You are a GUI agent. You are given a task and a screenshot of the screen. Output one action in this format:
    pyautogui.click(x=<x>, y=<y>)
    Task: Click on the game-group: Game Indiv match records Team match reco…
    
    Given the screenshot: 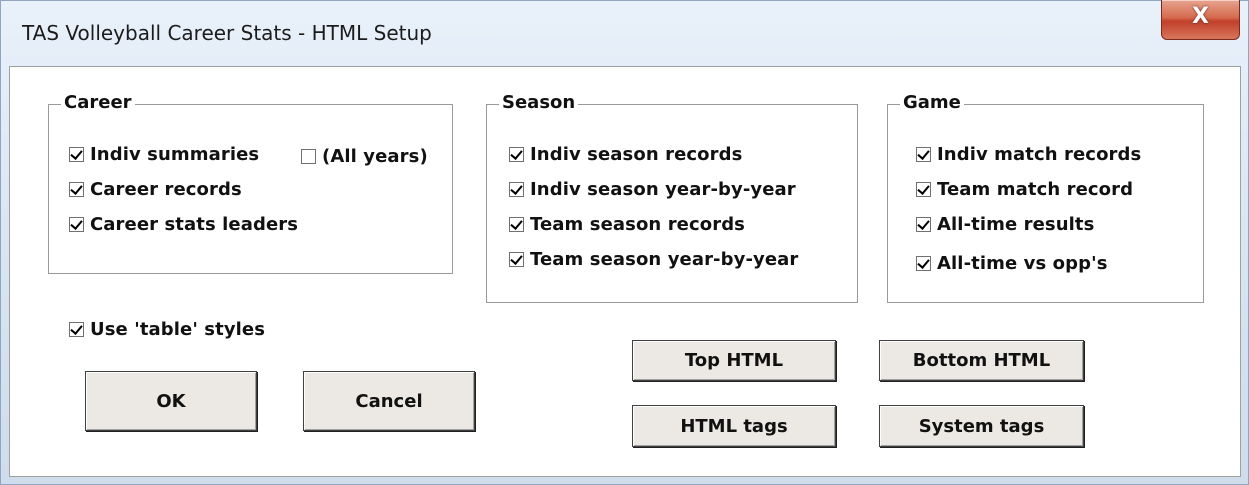 What is the action you would take?
    pyautogui.click(x=1045, y=197)
    